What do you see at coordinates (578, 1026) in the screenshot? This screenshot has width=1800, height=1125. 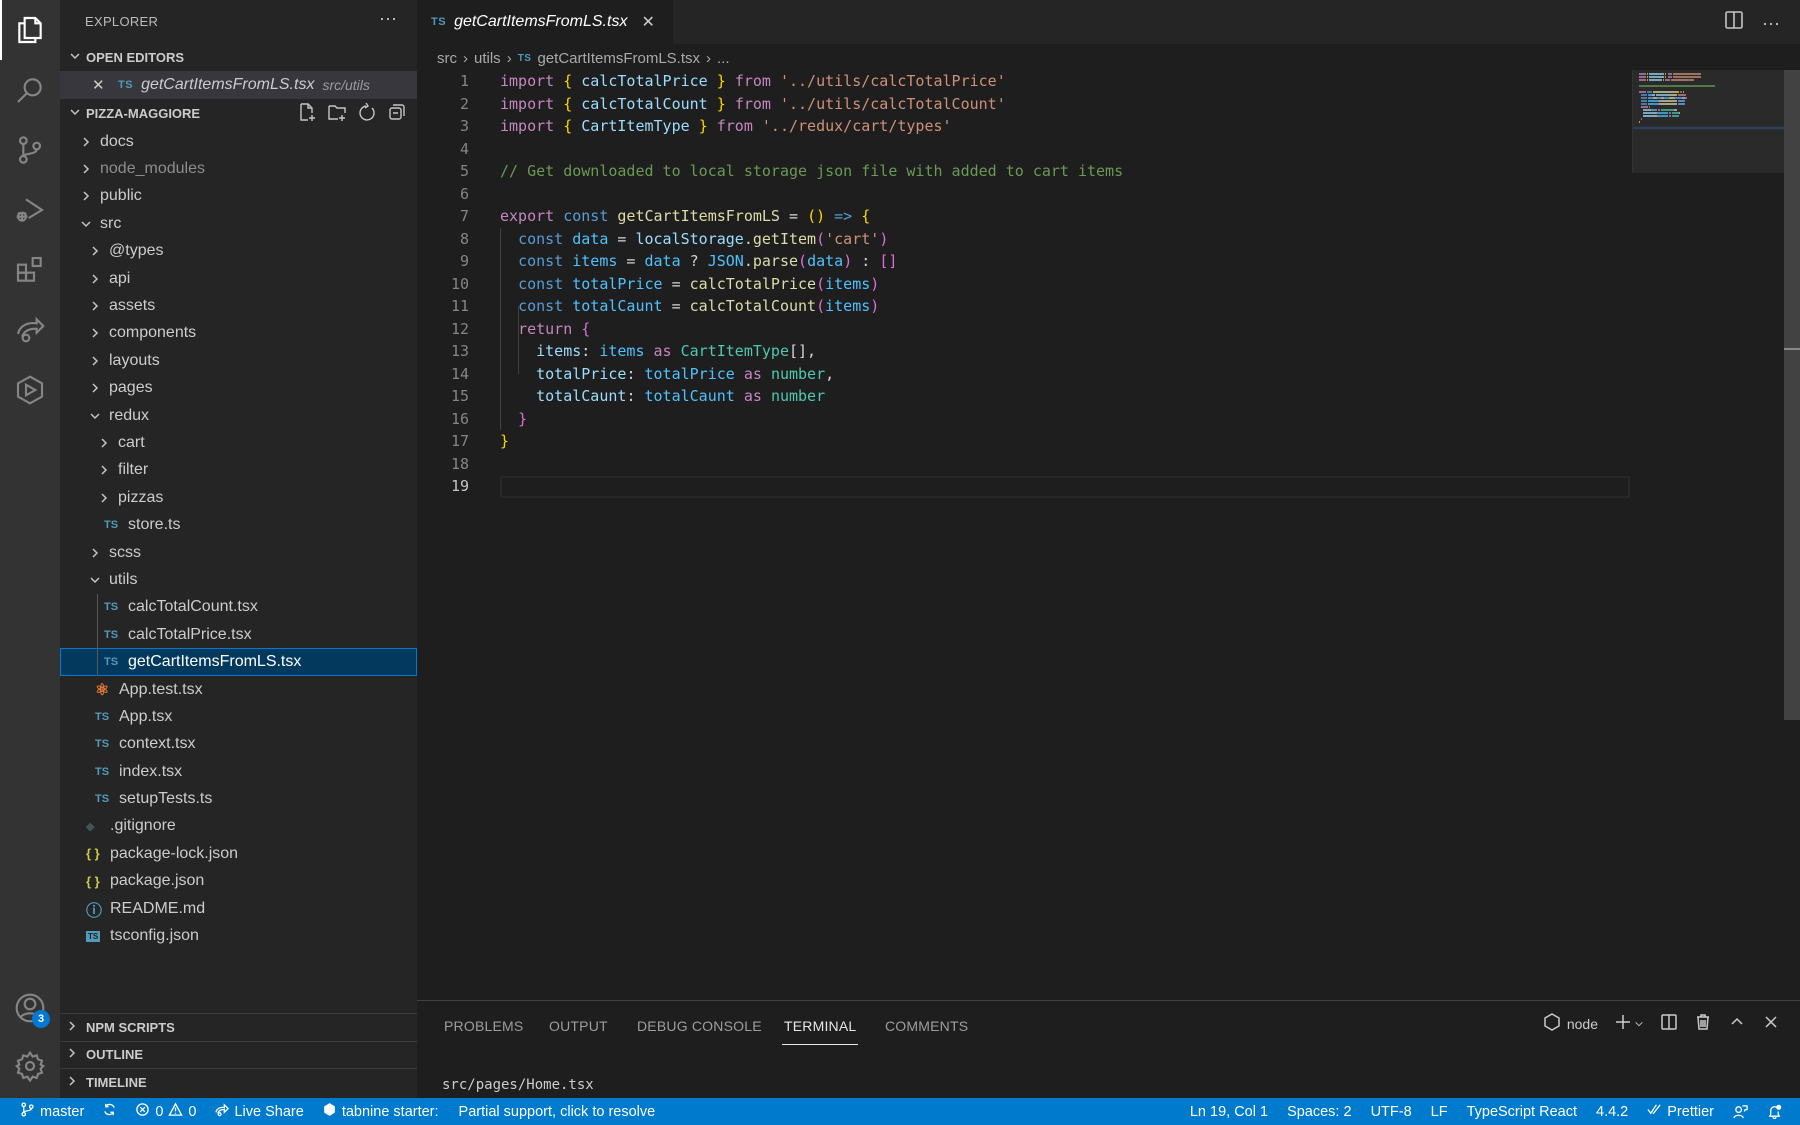 I see `tab-output: OUTPUT` at bounding box center [578, 1026].